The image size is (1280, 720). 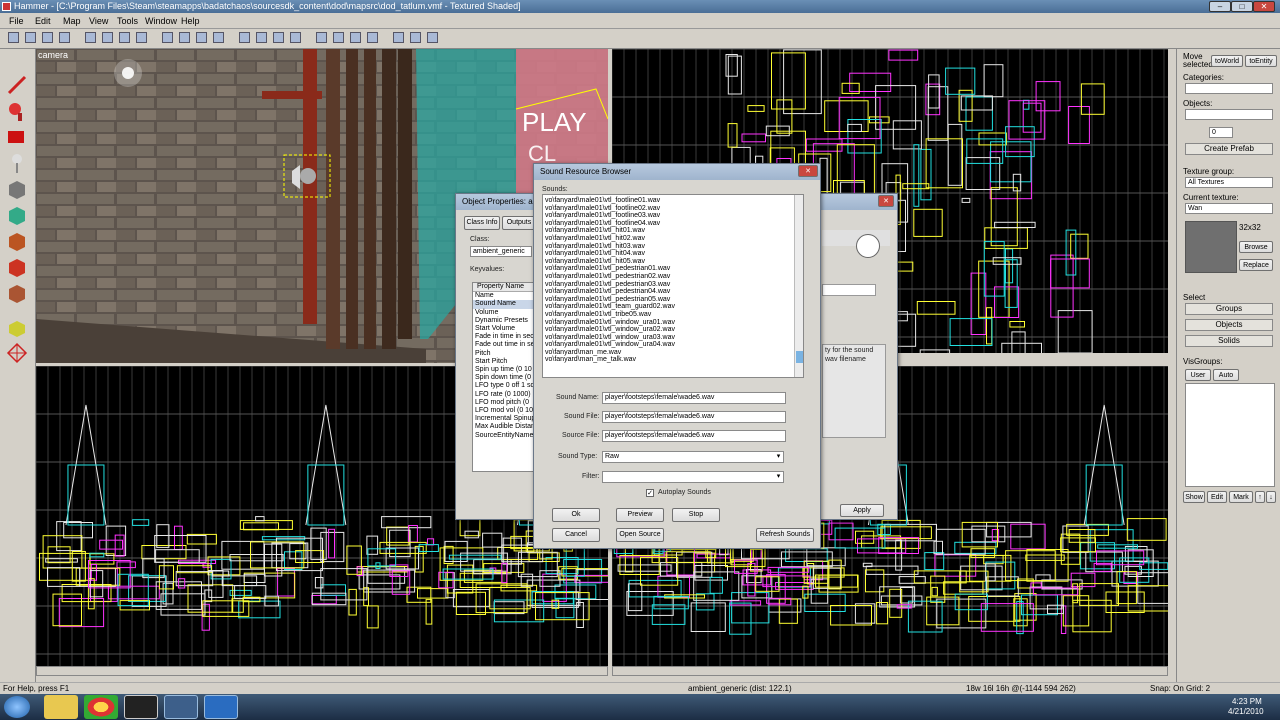 What do you see at coordinates (261, 37) in the screenshot?
I see `group-icon` at bounding box center [261, 37].